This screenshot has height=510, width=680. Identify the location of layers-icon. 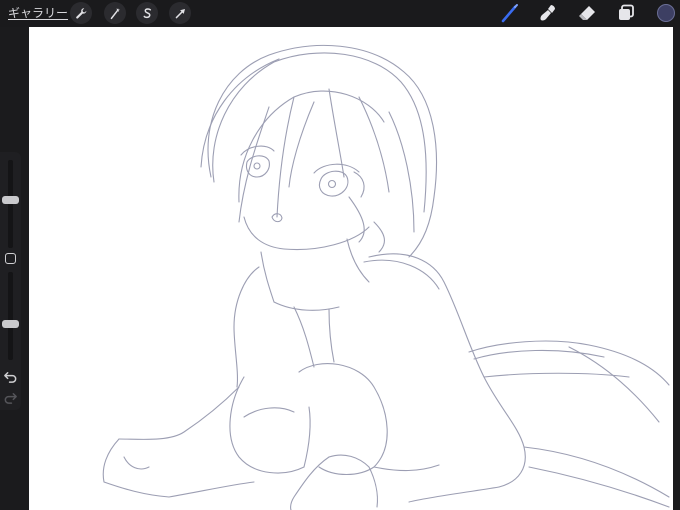
(626, 13).